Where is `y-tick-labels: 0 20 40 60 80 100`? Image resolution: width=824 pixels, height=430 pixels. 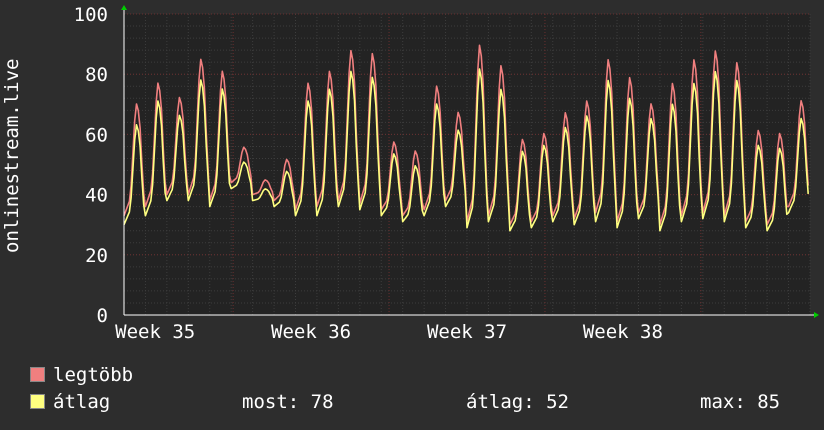 y-tick-labels: 0 20 40 60 80 100 is located at coordinates (91, 165).